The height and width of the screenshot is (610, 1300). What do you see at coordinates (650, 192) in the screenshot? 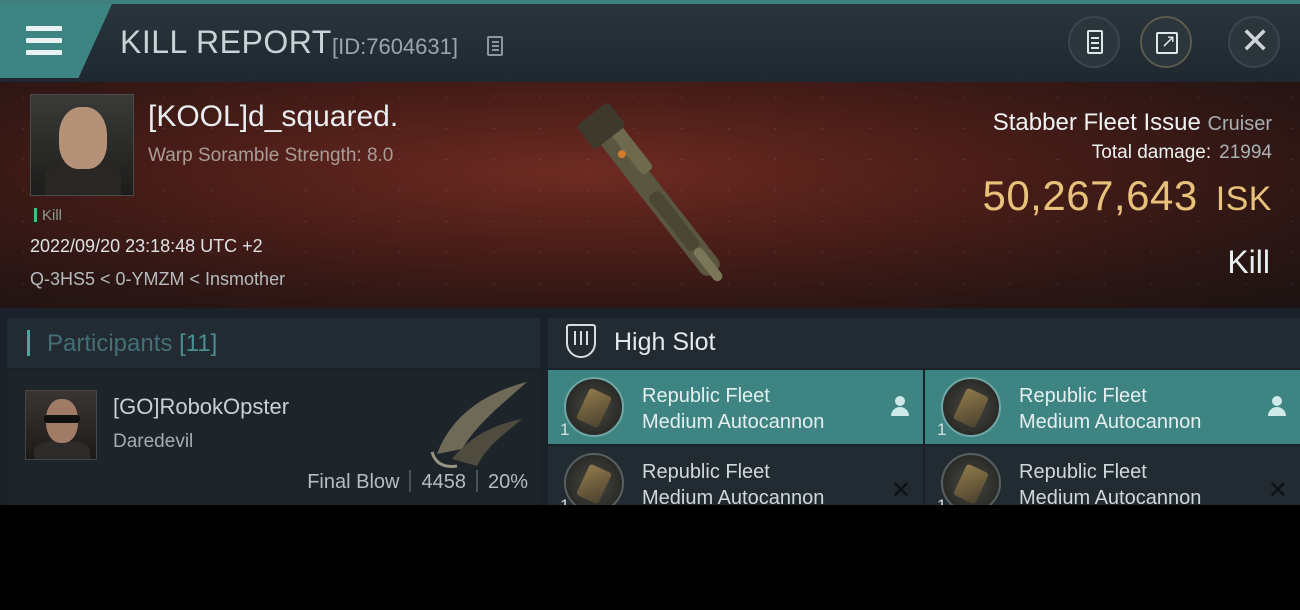
I see `victim-ship-image` at bounding box center [650, 192].